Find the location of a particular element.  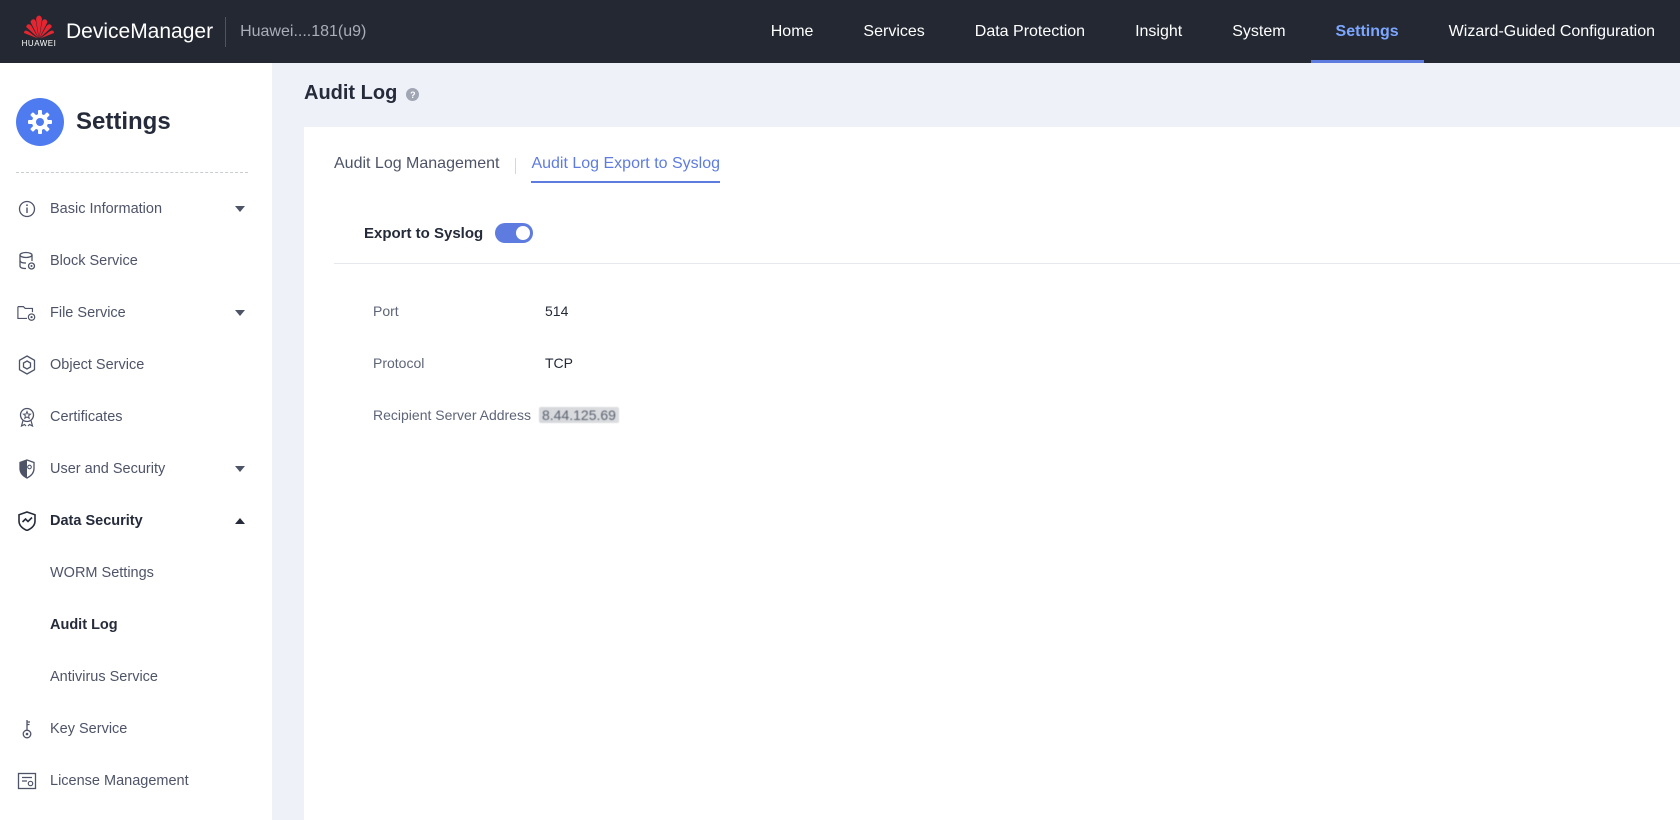

sidebar-item-label: Data Security is located at coordinates (96, 521).